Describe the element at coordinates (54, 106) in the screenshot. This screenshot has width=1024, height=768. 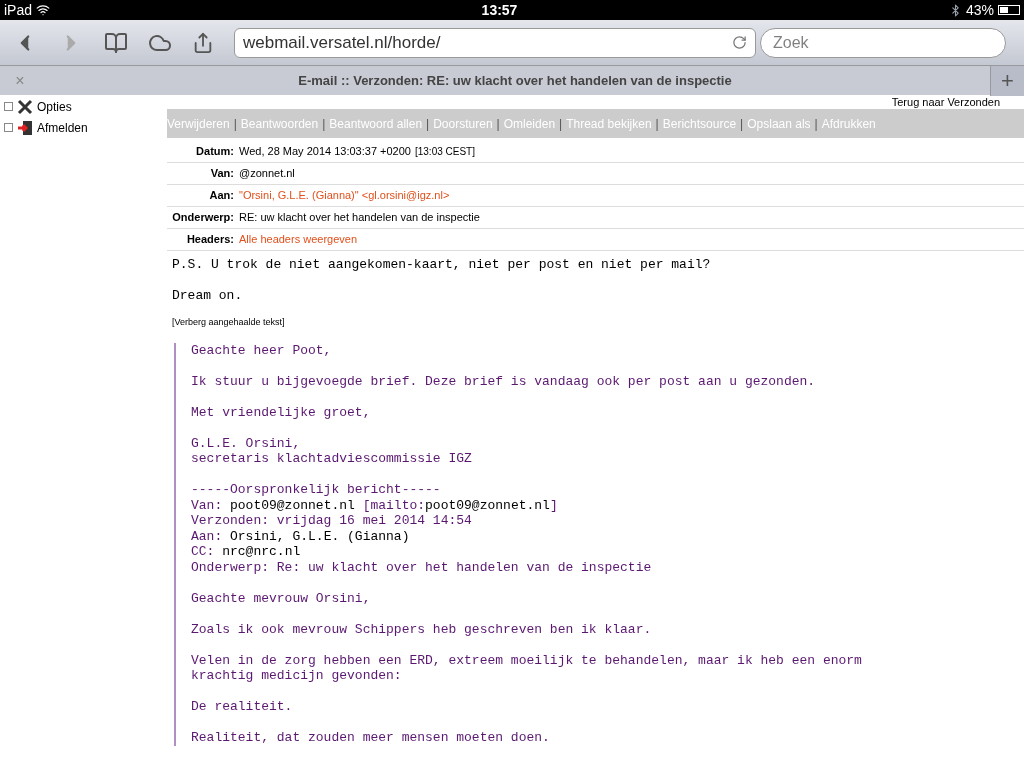
I see `sidebar-item: Opties` at that location.